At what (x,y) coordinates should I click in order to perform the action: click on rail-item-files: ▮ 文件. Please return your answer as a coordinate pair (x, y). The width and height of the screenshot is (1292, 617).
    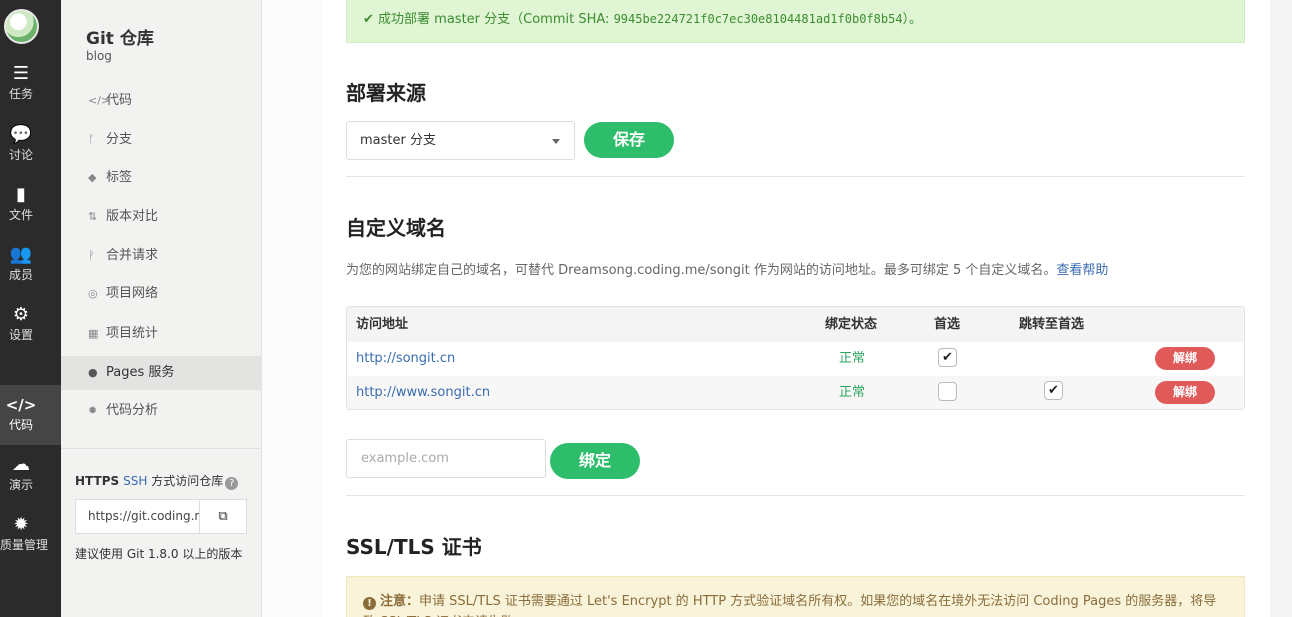
    Looking at the image, I should click on (30, 214).